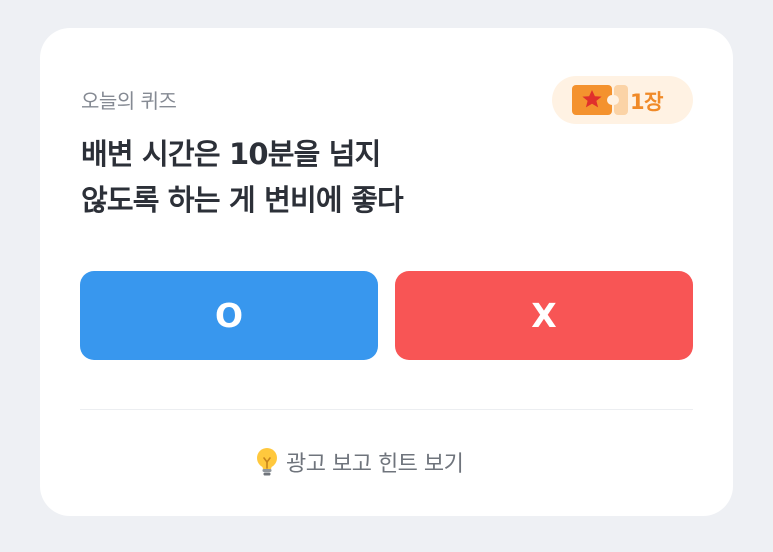 This screenshot has width=773, height=552. What do you see at coordinates (375, 464) in the screenshot?
I see `hint-label: 광고 보고 힌트 보기` at bounding box center [375, 464].